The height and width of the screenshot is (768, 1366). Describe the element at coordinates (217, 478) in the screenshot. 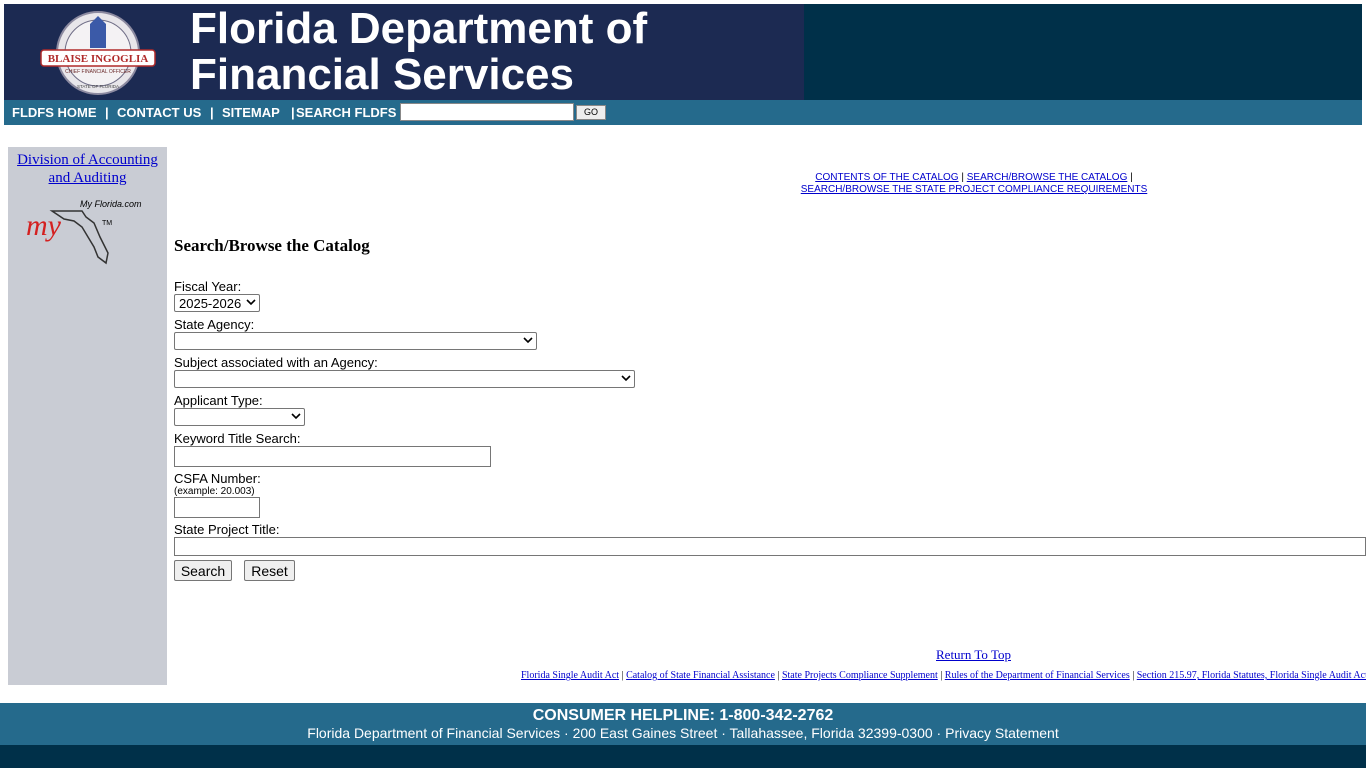

I see `csfa-number-label: CSFA Number:` at that location.